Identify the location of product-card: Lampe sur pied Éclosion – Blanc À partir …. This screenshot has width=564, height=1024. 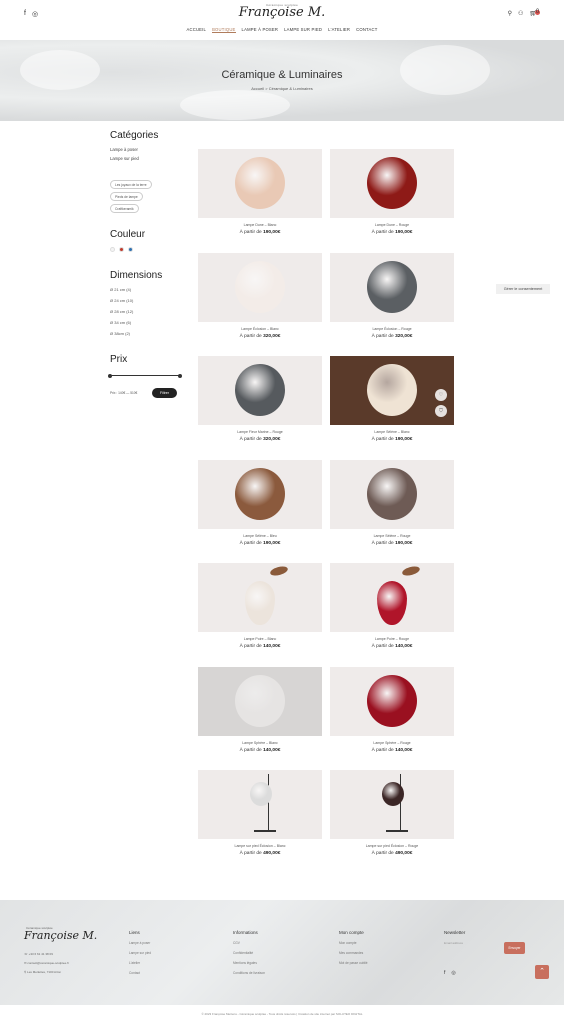
(260, 813).